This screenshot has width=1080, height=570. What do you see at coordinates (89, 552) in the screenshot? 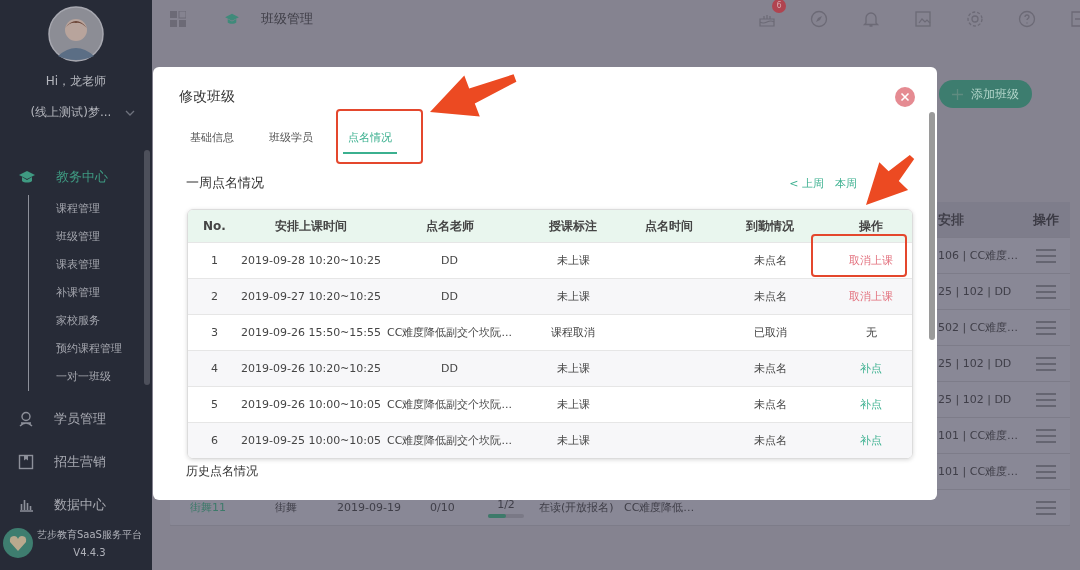
I see `version-label: V4.4.3` at bounding box center [89, 552].